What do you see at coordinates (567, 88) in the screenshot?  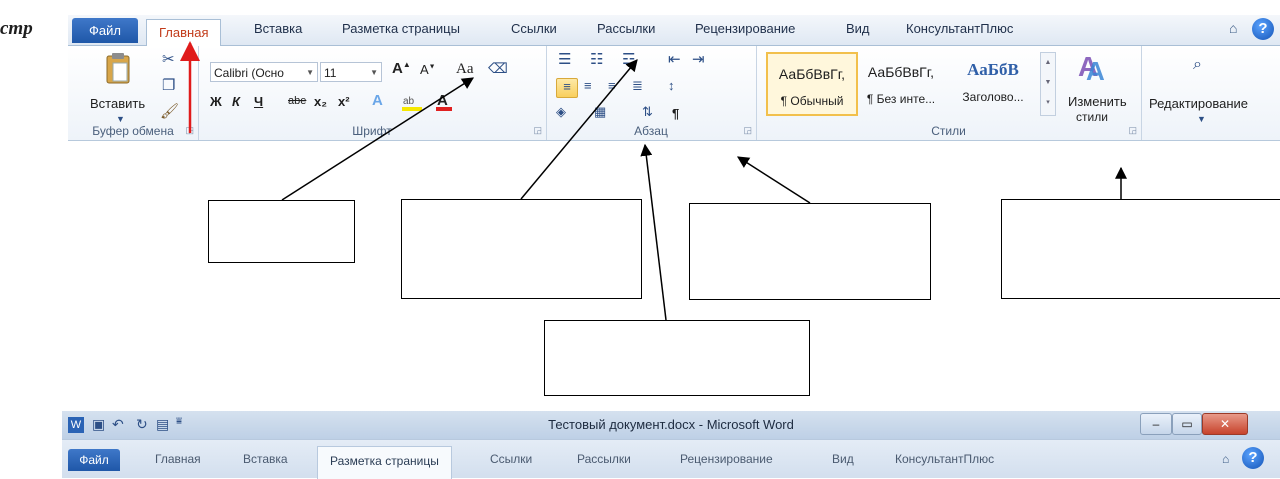 I see `align-left-icon: ≡` at bounding box center [567, 88].